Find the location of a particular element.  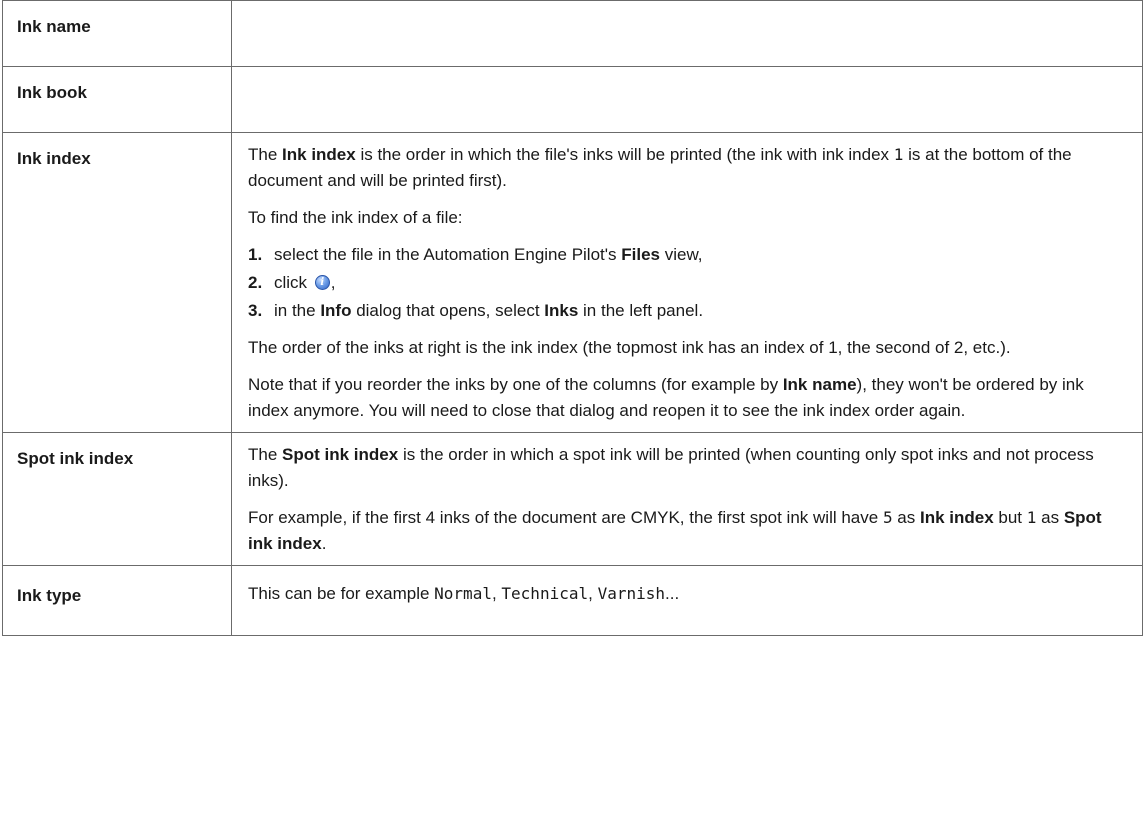

table-row-ink-name: Ink name is located at coordinates (572, 33).